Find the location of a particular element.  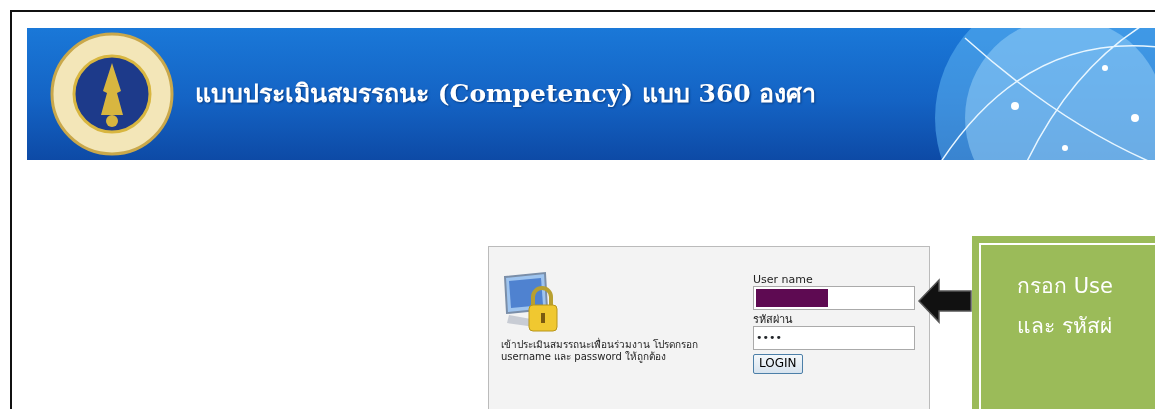

banner-title: แบบประเมินสมรรถนะ (Competency) แบบ 360 องศา is located at coordinates (506, 94).